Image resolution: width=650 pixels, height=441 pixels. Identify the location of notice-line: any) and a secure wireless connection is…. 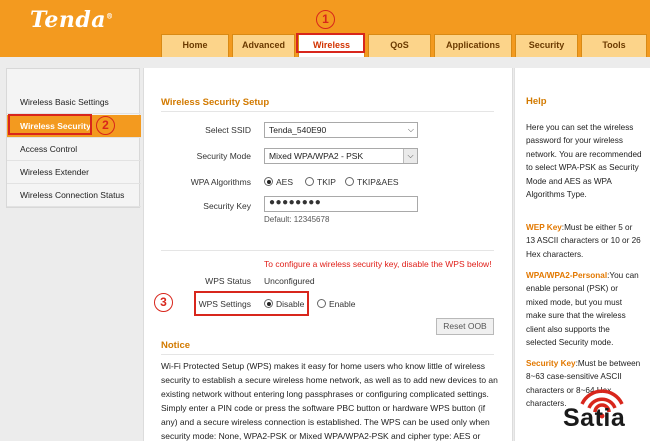
(325, 422).